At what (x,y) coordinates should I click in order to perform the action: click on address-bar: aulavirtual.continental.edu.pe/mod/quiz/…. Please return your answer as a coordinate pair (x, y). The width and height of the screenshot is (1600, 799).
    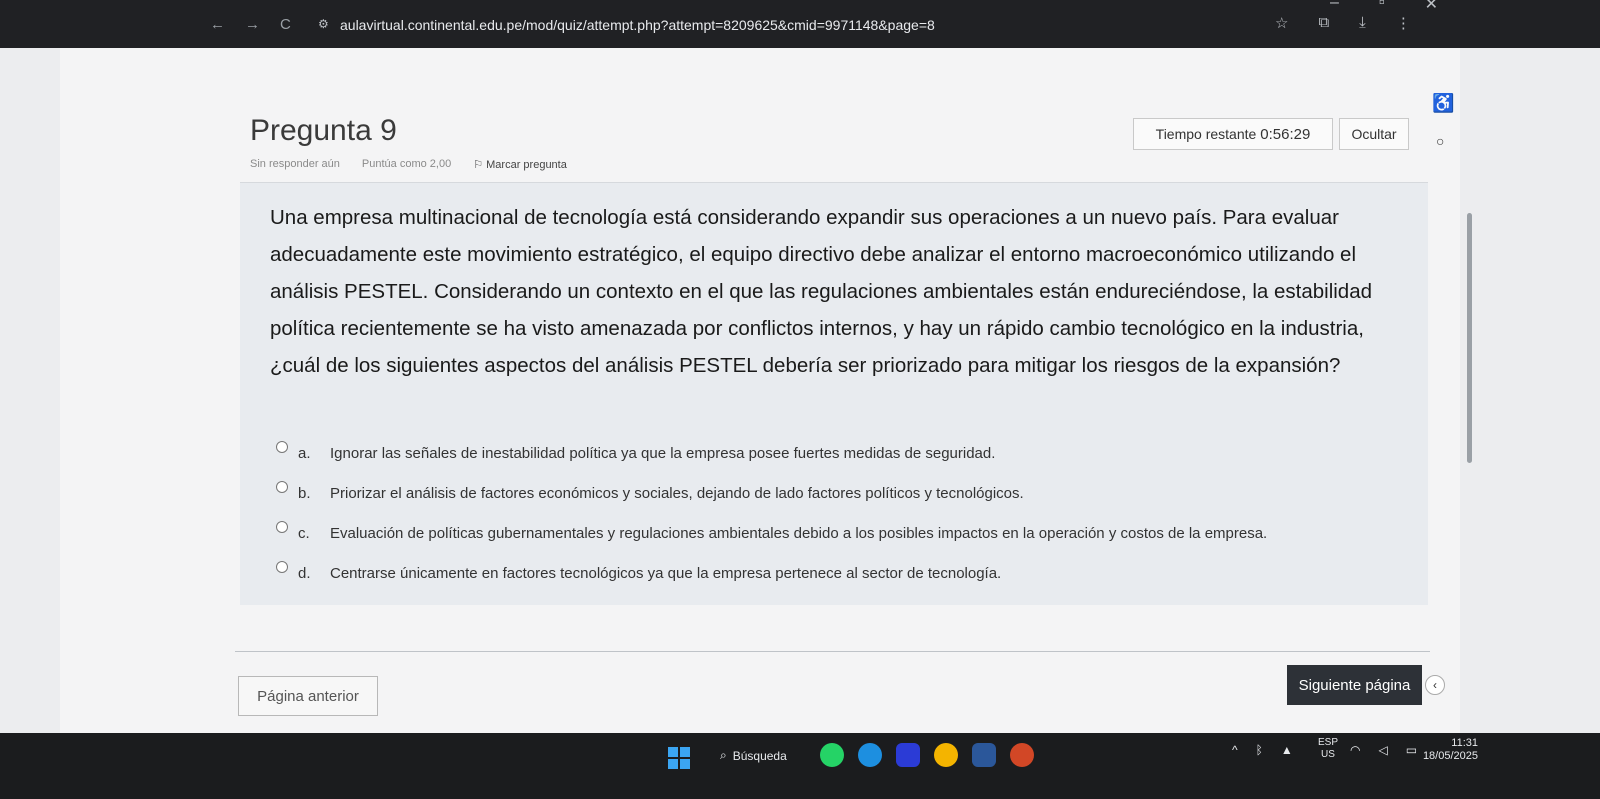
    Looking at the image, I should click on (637, 25).